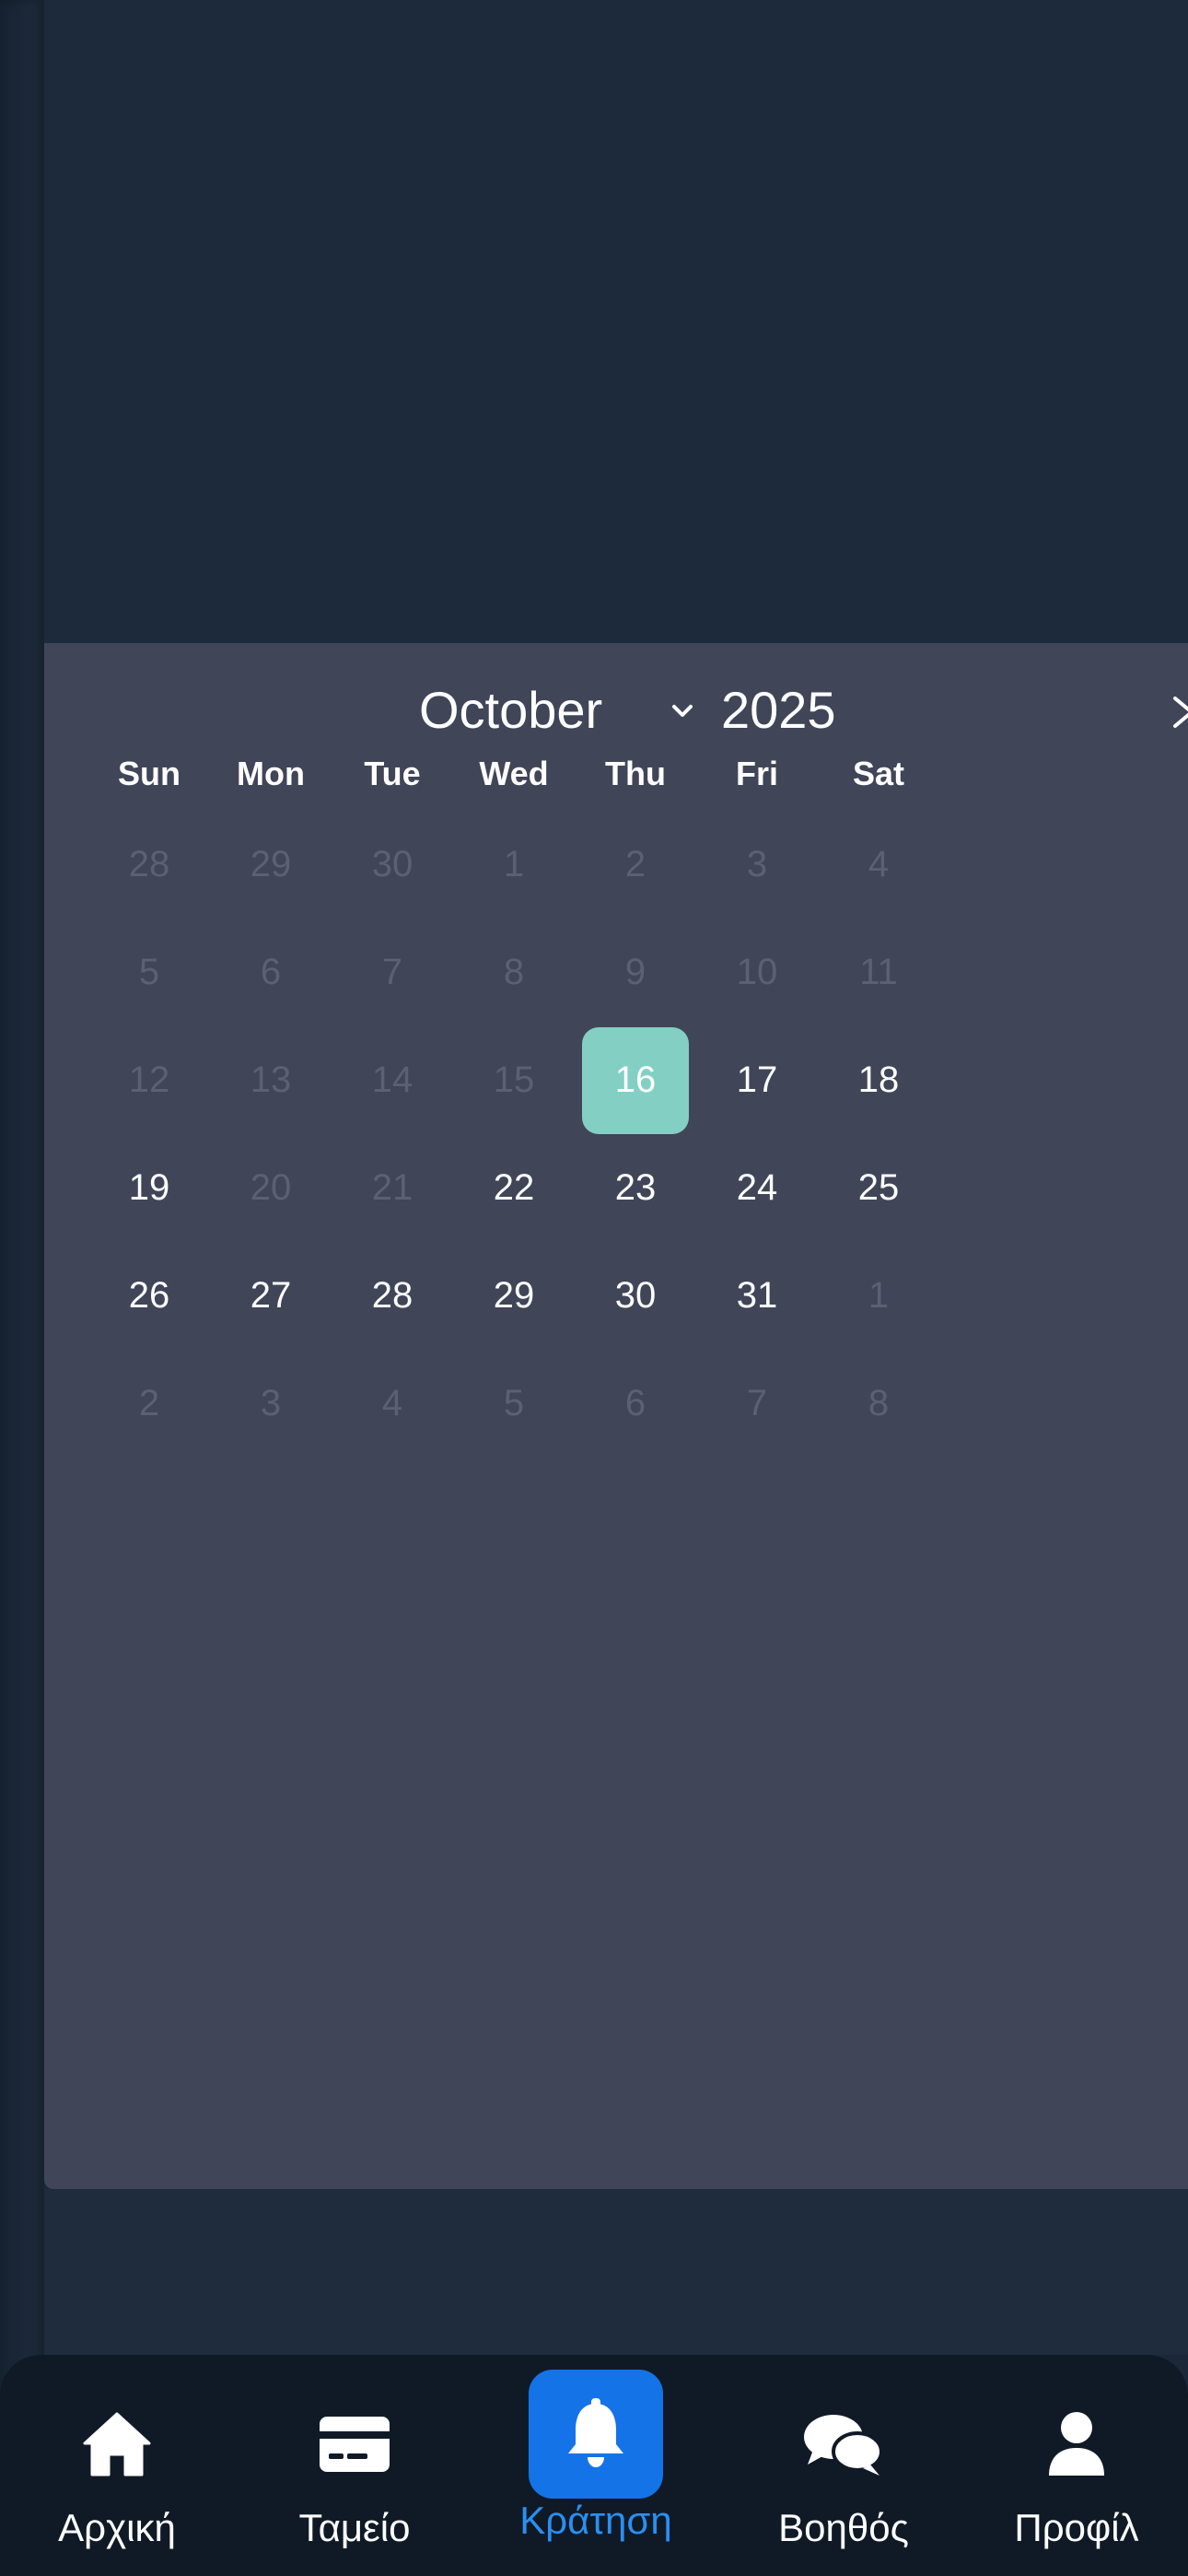 This screenshot has height=2576, width=1188. Describe the element at coordinates (271, 773) in the screenshot. I see `weekday-mon: Mon` at that location.